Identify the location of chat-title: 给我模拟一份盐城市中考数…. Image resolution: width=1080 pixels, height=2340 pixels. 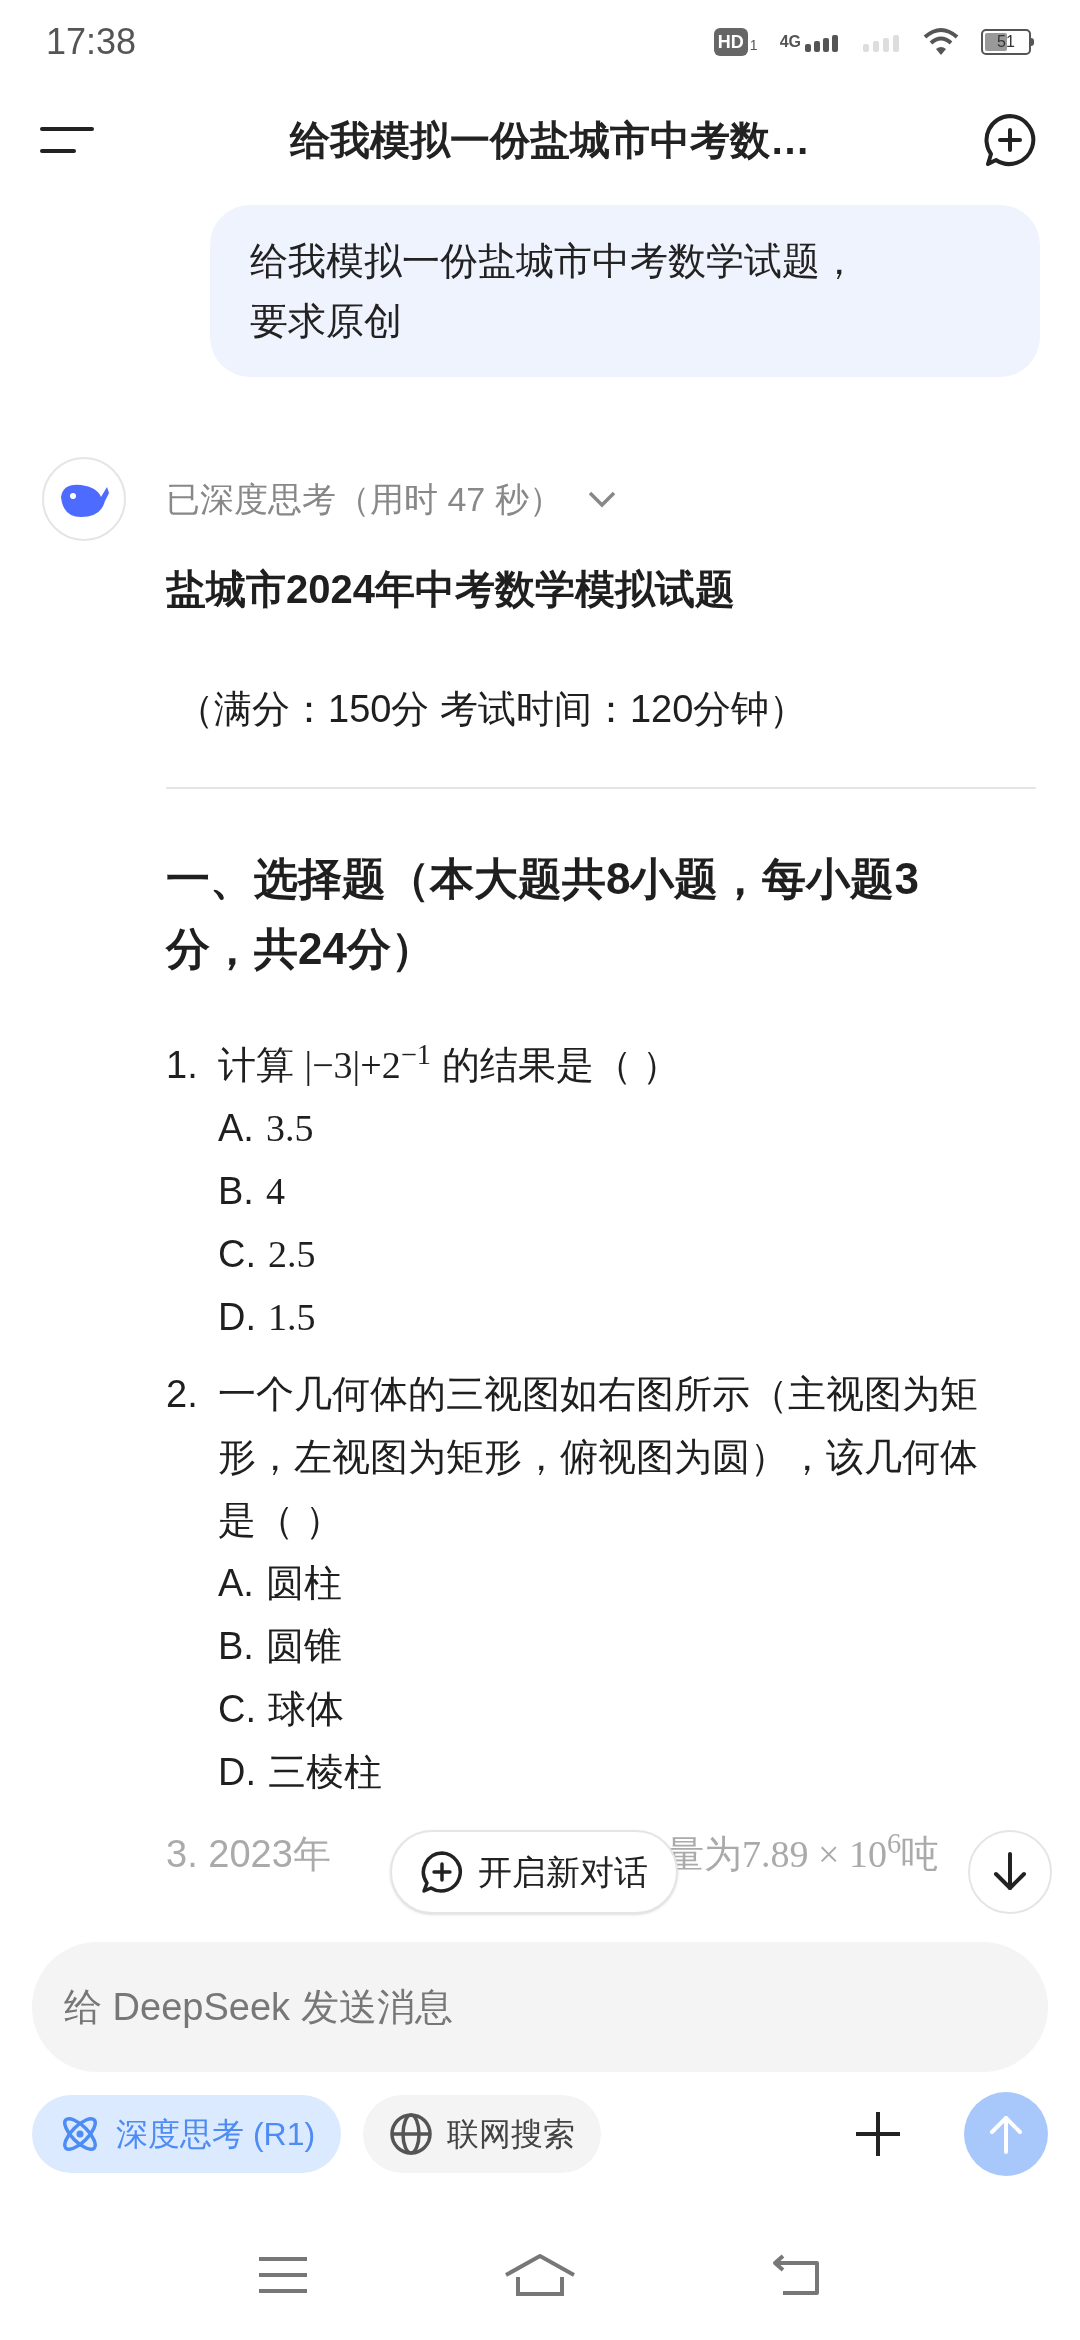
(550, 140).